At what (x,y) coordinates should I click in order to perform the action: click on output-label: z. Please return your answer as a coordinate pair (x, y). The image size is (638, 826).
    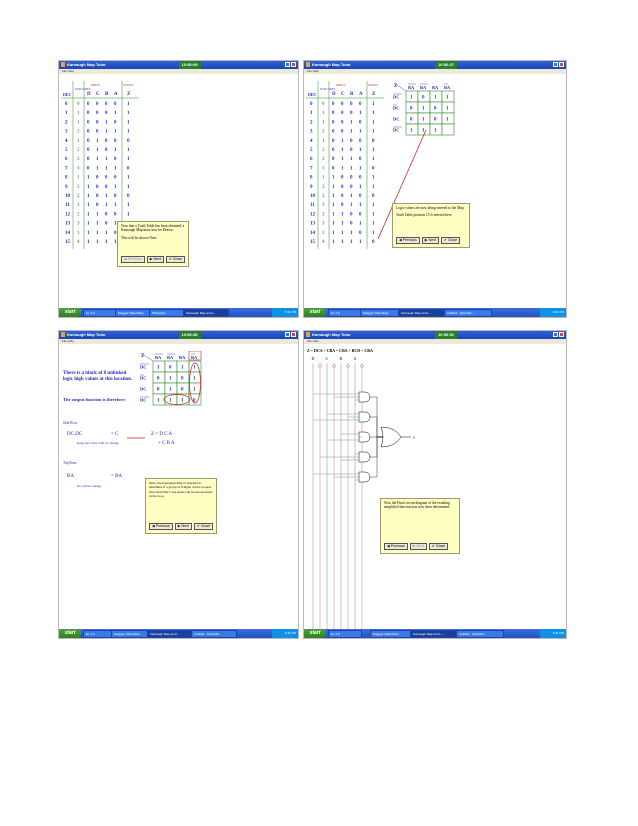
    Looking at the image, I should click on (414, 437).